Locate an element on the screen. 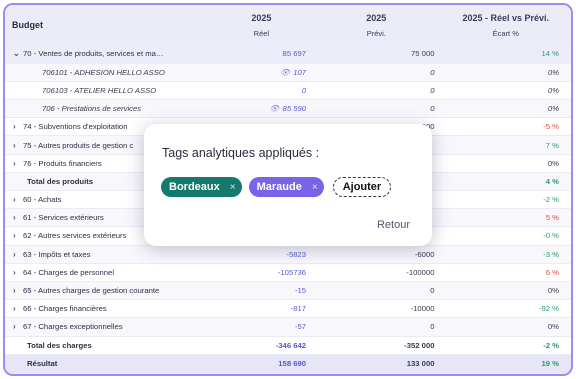 This screenshot has height=379, width=576. row-label: 66 - Charges financières is located at coordinates (65, 309).